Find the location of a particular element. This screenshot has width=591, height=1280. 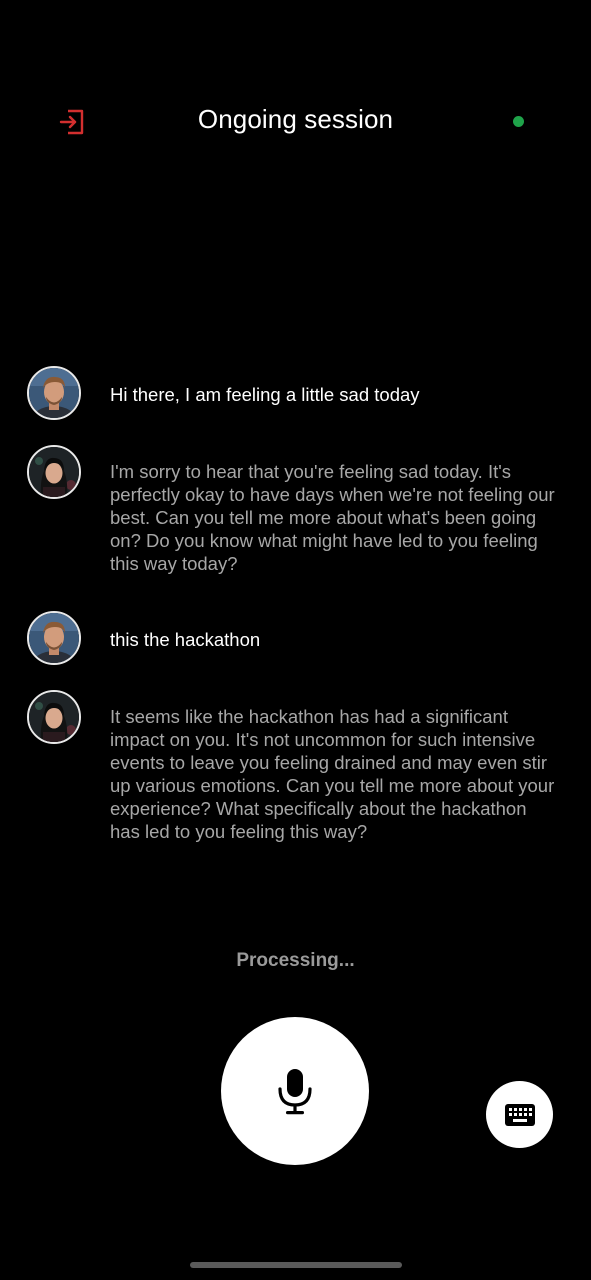

page-title: Ongoing session is located at coordinates (295, 119).